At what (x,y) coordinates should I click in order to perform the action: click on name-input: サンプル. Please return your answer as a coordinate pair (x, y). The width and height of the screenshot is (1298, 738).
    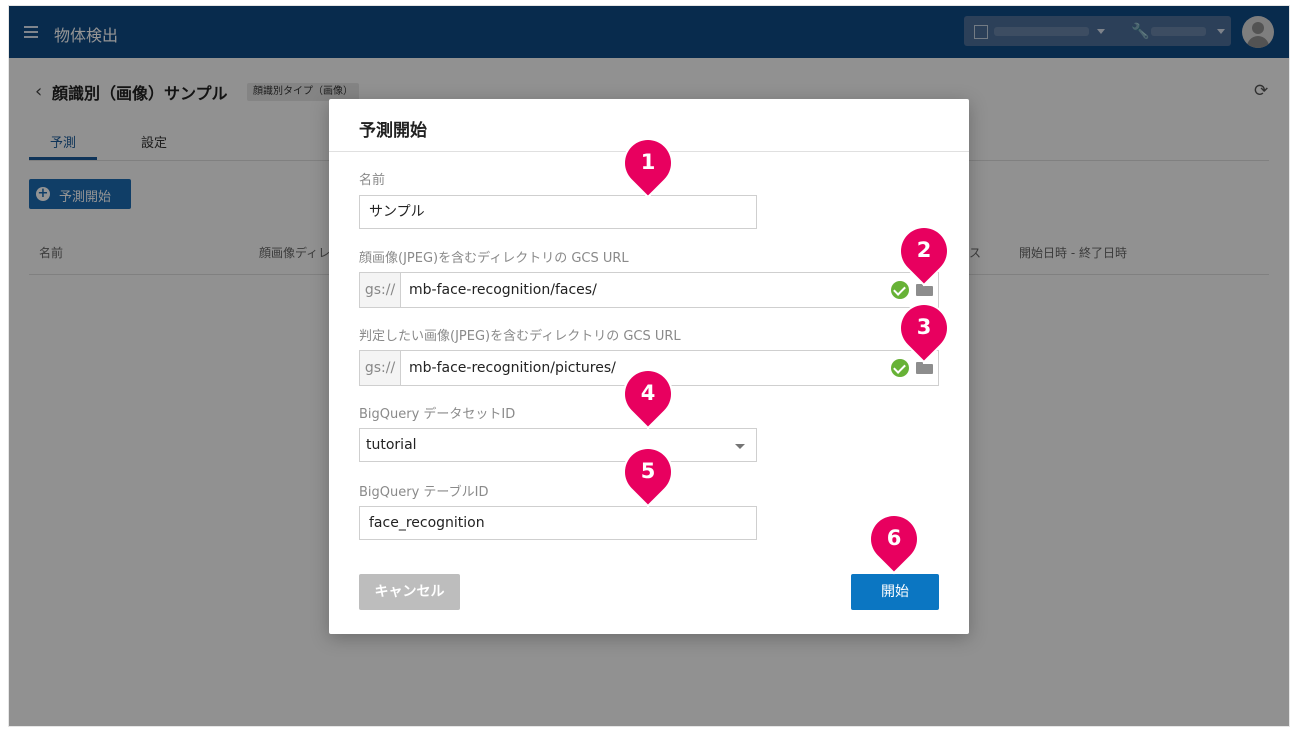
    Looking at the image, I should click on (558, 212).